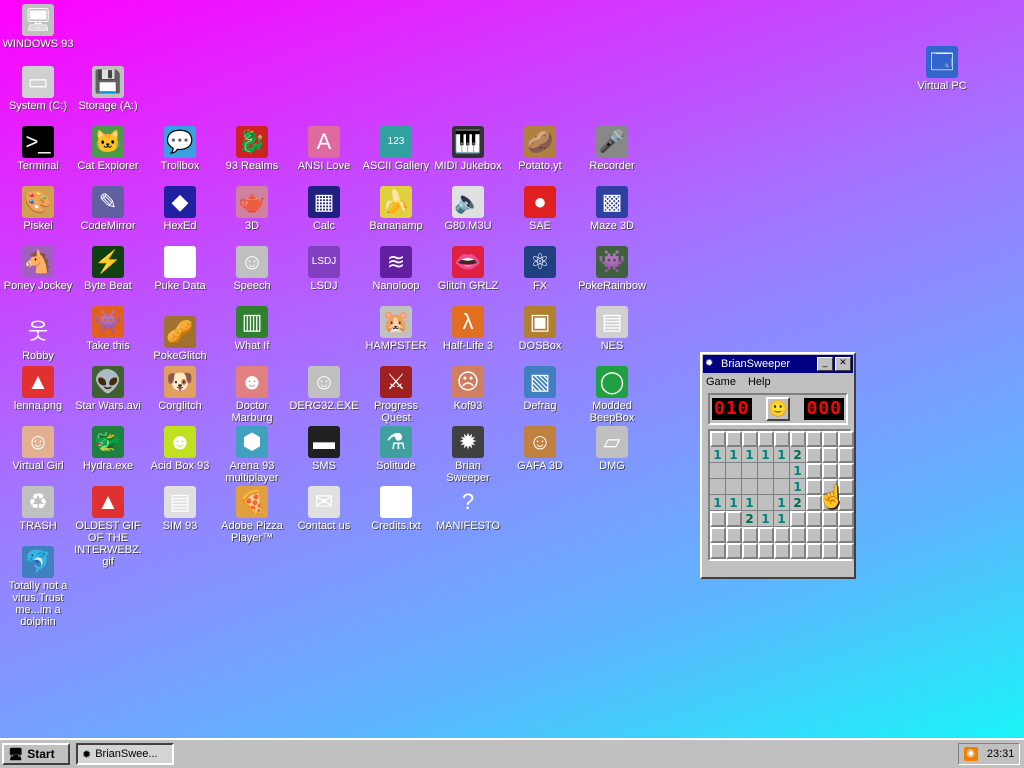 The width and height of the screenshot is (1024, 768). What do you see at coordinates (612, 269) in the screenshot?
I see `desktop-icon-pokerainbow: 👾 PokeRainbow` at bounding box center [612, 269].